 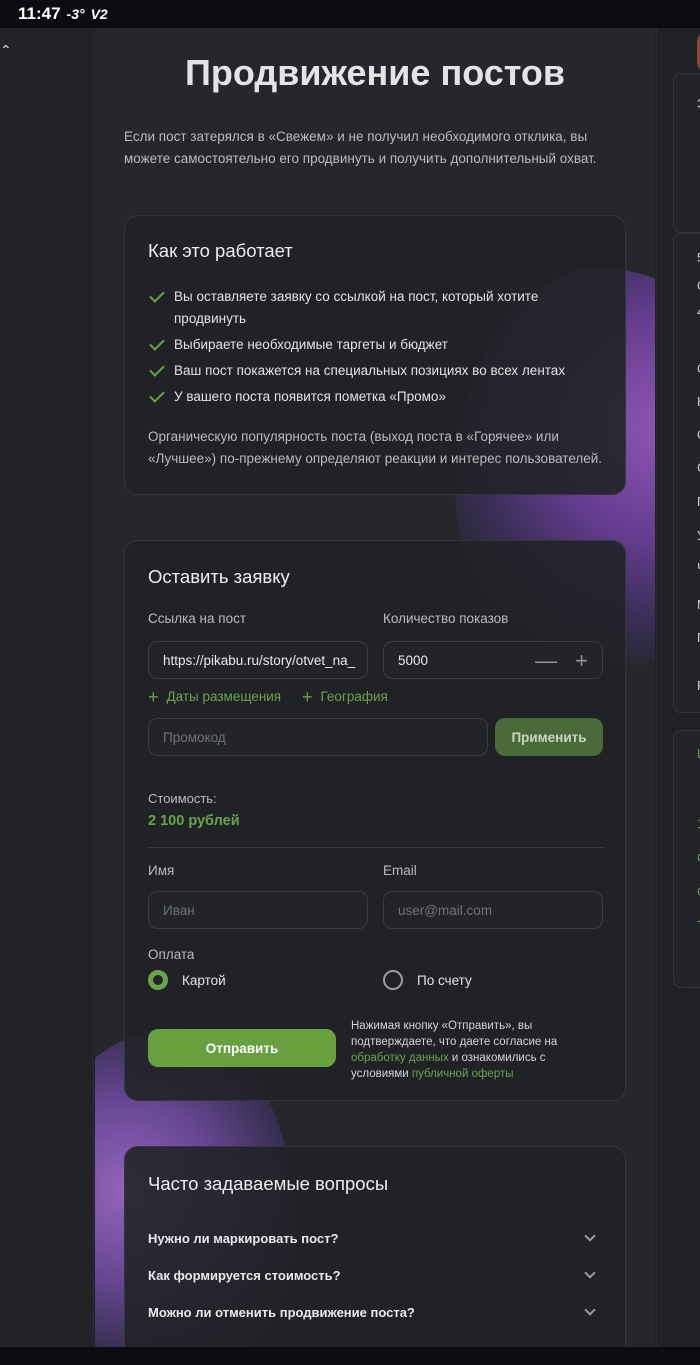 What do you see at coordinates (374, 1275) in the screenshot?
I see `faq-item: Как формируется стоимость?` at bounding box center [374, 1275].